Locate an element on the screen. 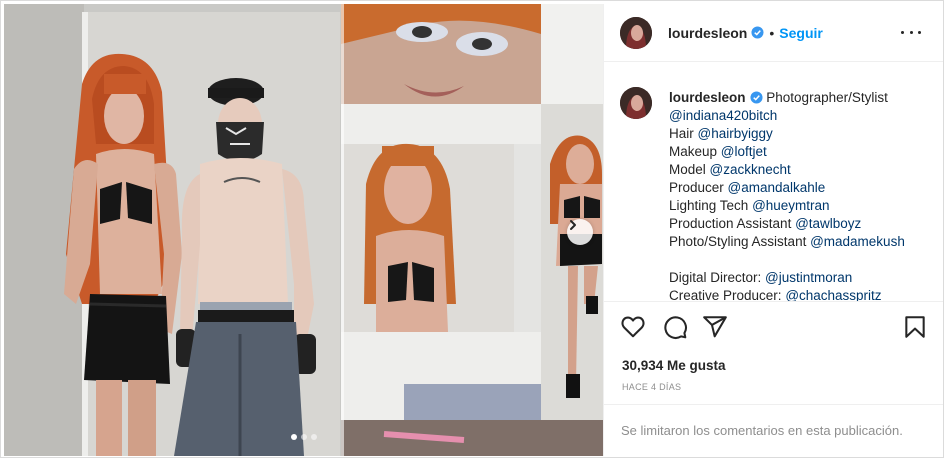 This screenshot has width=944, height=458. caption-line: Creative Producer: @chachasspritz is located at coordinates (799, 294).